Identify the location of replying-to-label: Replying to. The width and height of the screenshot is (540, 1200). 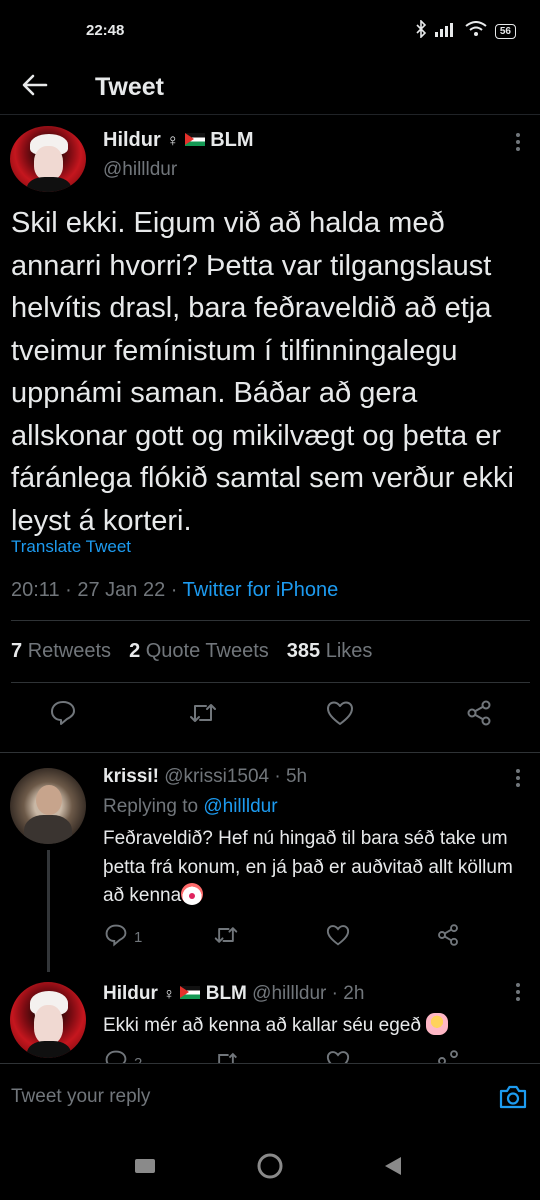
(151, 806).